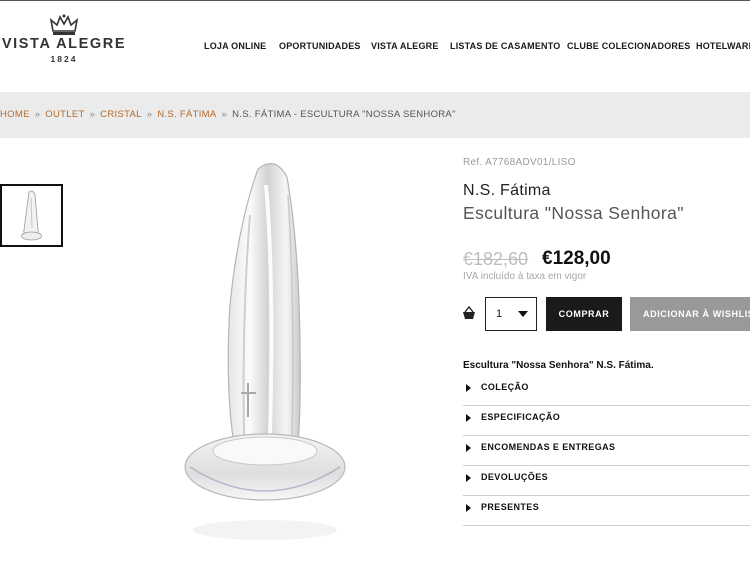 This screenshot has height=570, width=750. What do you see at coordinates (690, 314) in the screenshot?
I see `add-to-wishlist-button: ADICIONAR À WISHLIST` at bounding box center [690, 314].